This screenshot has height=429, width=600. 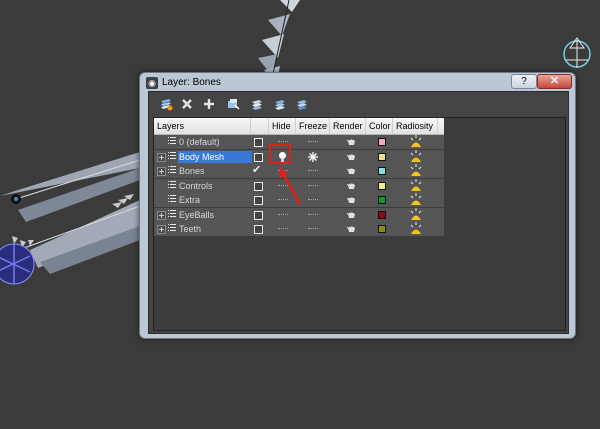 What do you see at coordinates (348, 126) in the screenshot?
I see `header-render: Render` at bounding box center [348, 126].